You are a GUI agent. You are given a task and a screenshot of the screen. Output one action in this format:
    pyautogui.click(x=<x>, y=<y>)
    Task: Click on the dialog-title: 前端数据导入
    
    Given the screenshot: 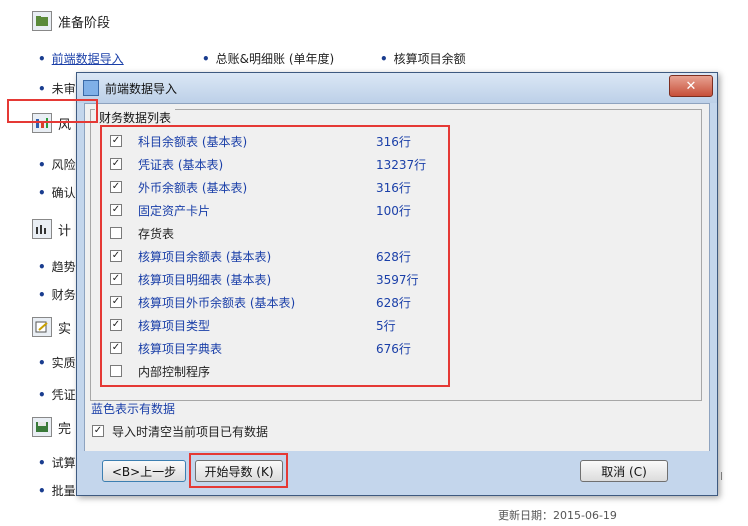 What is the action you would take?
    pyautogui.click(x=141, y=88)
    